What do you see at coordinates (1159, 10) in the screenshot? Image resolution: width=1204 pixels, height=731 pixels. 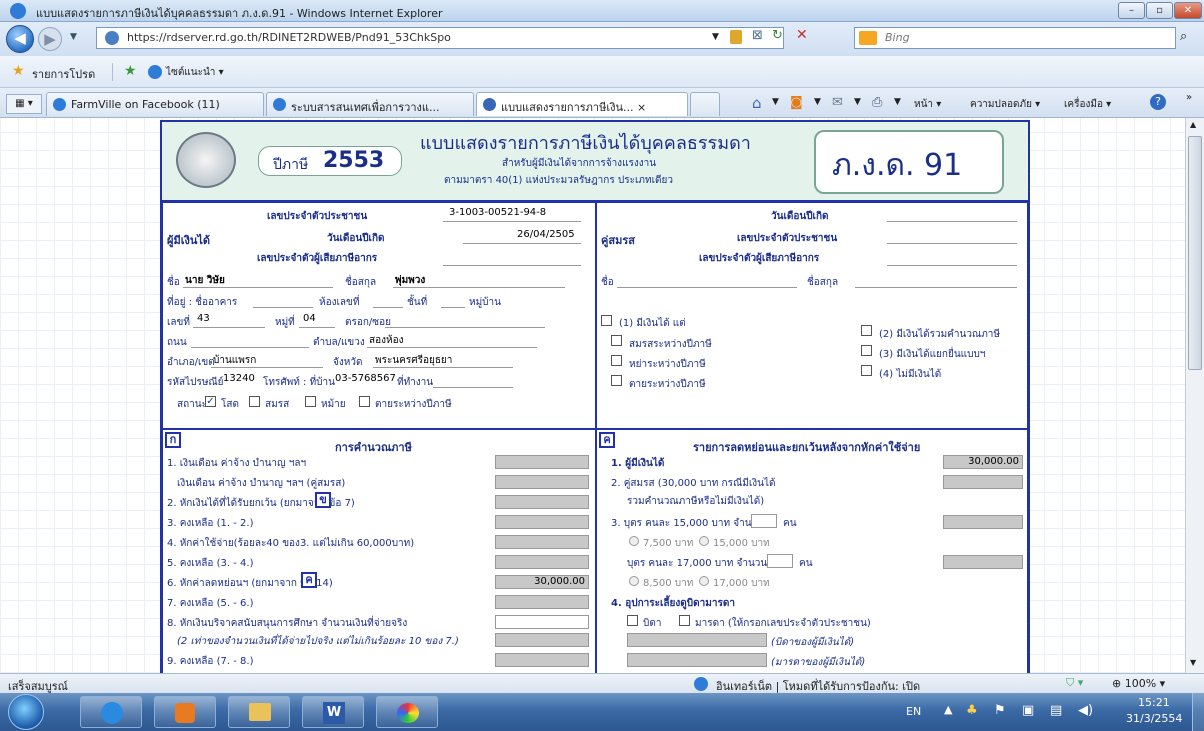 I see `maximize-button: ▫` at bounding box center [1159, 10].